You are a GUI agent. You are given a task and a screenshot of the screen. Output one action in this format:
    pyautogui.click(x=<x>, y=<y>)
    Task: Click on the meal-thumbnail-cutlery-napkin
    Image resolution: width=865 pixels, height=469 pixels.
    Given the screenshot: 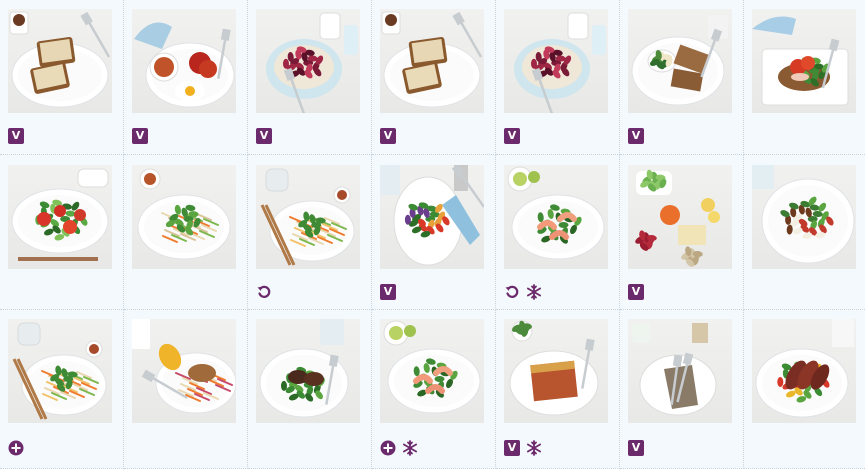 What is the action you would take?
    pyautogui.click(x=680, y=371)
    